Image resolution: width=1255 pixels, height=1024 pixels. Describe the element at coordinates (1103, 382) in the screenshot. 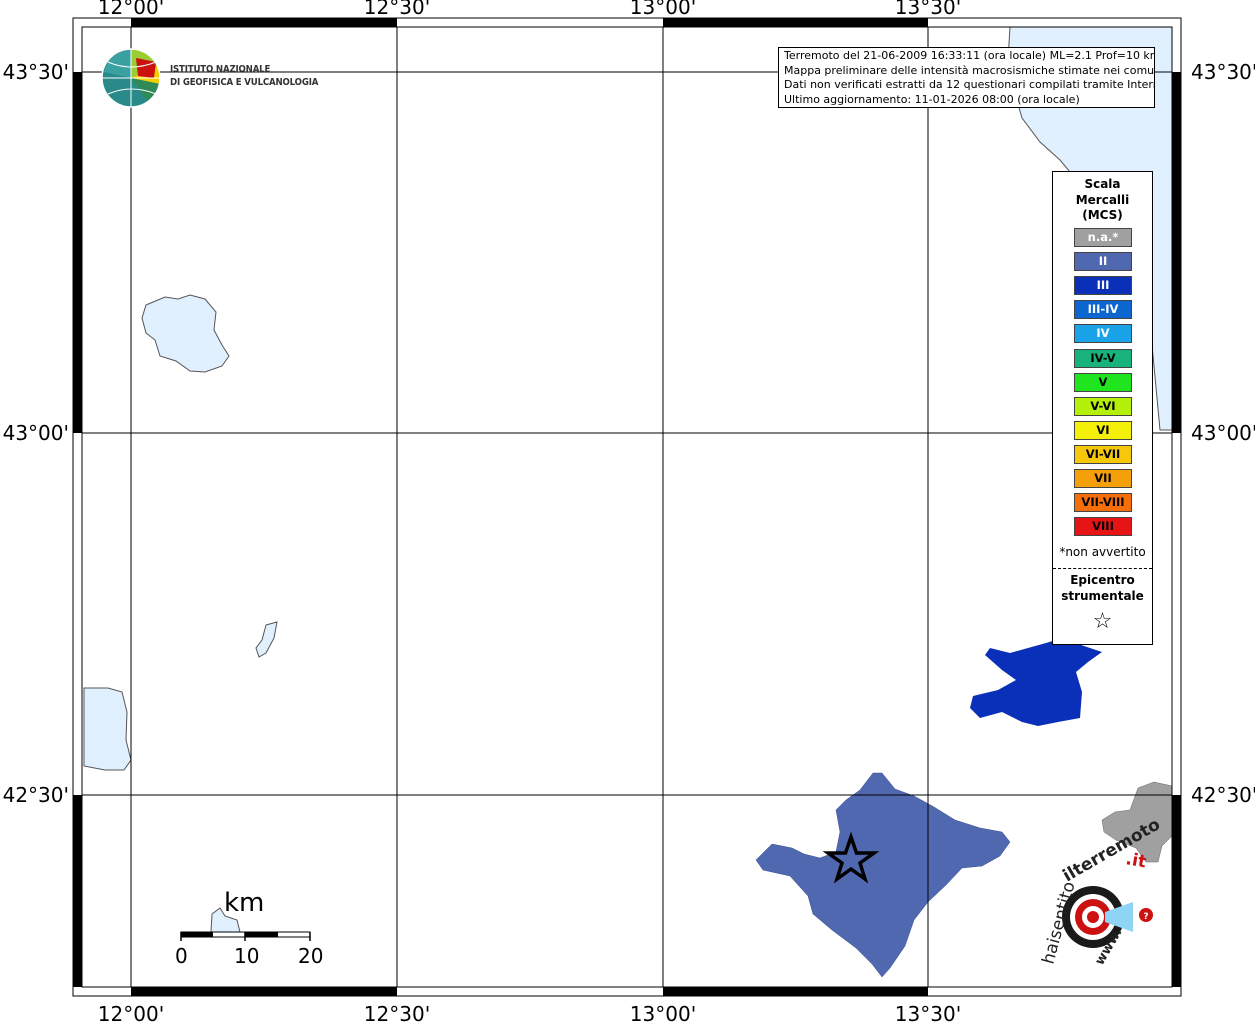

I see `legend-item: V` at that location.